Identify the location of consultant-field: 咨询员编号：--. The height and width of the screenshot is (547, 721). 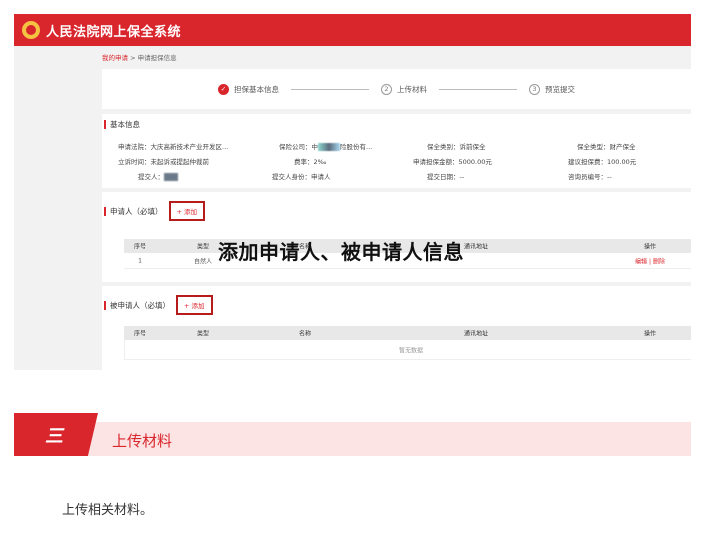
(590, 176).